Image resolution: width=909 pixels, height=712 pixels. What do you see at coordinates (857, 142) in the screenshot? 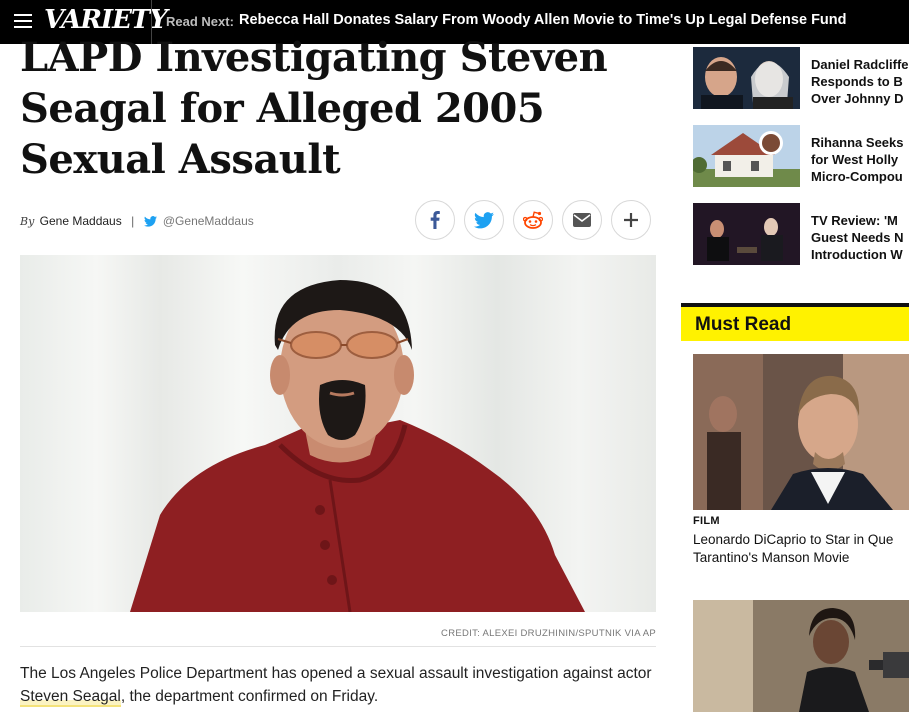
I see `rail-story-2-title-line: Rihanna Seeks` at bounding box center [857, 142].